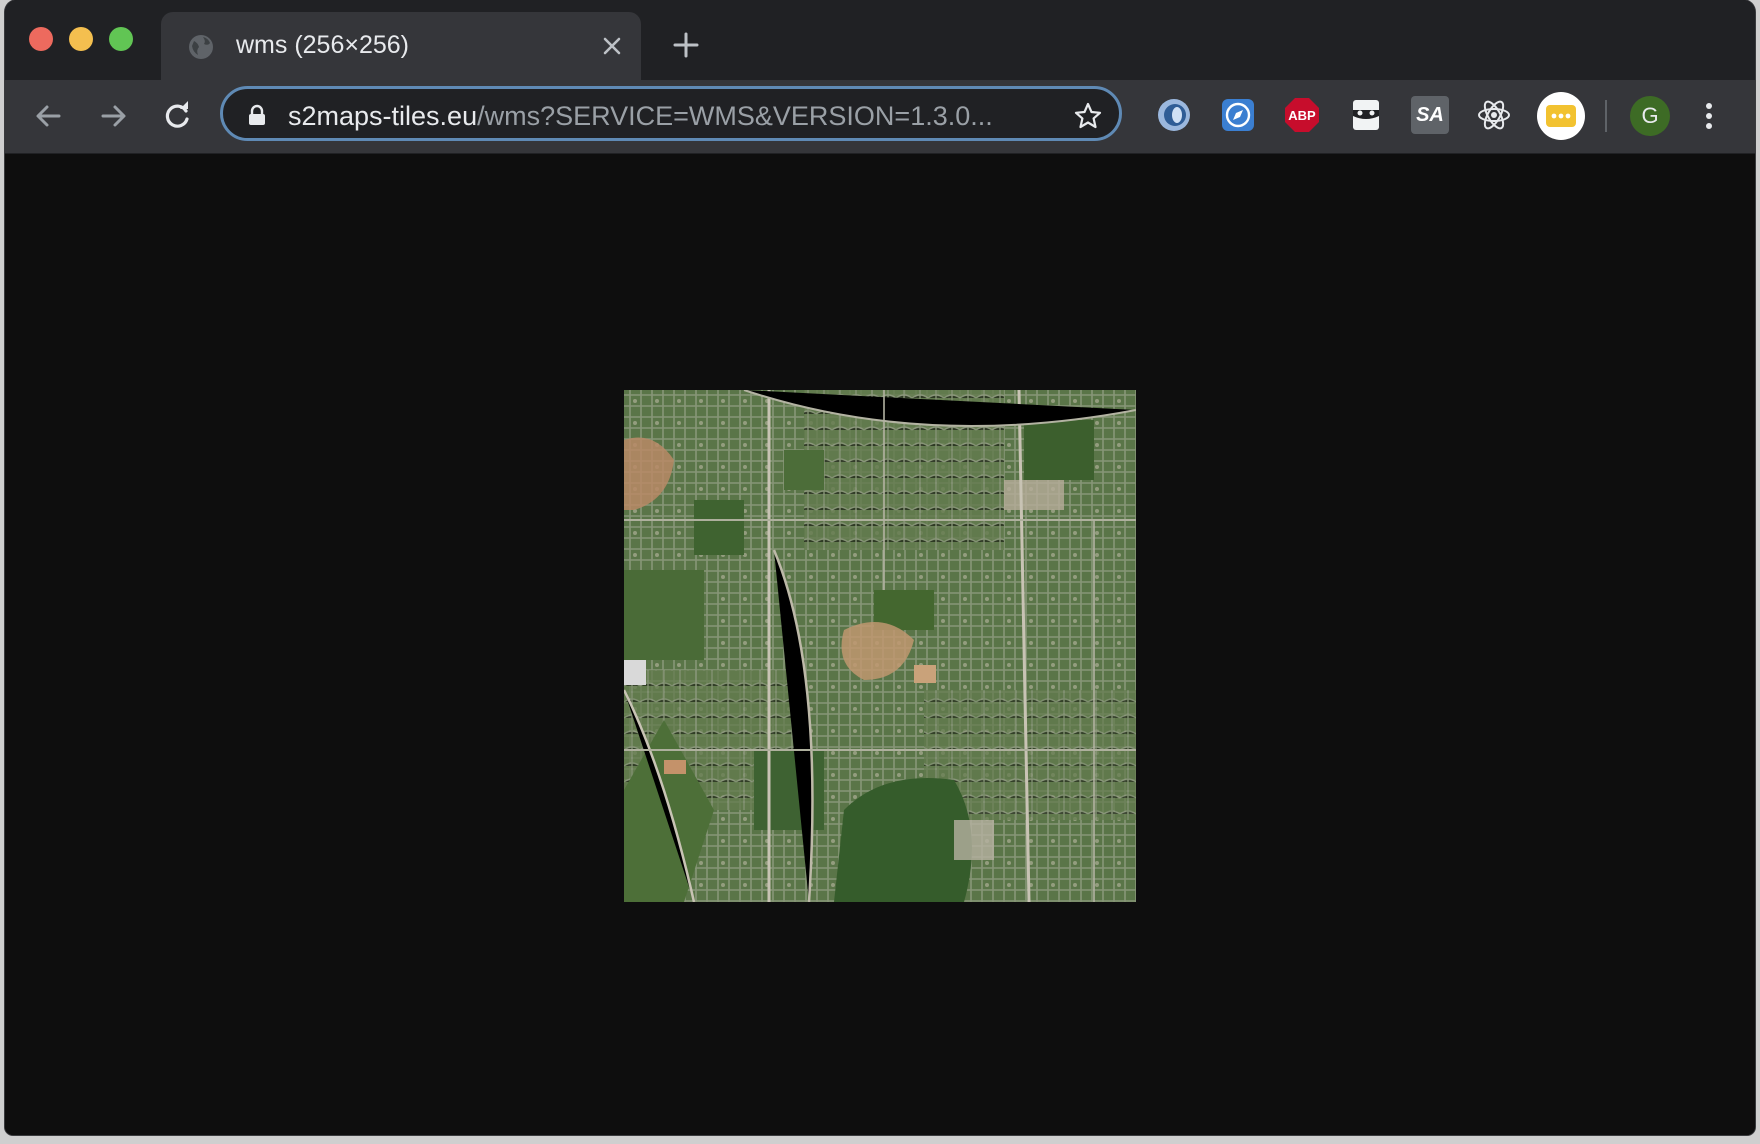 The width and height of the screenshot is (1760, 1144). Describe the element at coordinates (1709, 116) in the screenshot. I see `kebab-menu-icon` at that location.